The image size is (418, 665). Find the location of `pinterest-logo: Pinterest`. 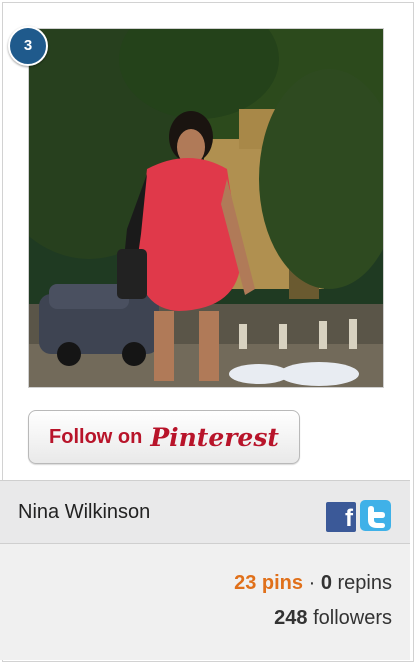

pinterest-logo: Pinterest is located at coordinates (214, 437).